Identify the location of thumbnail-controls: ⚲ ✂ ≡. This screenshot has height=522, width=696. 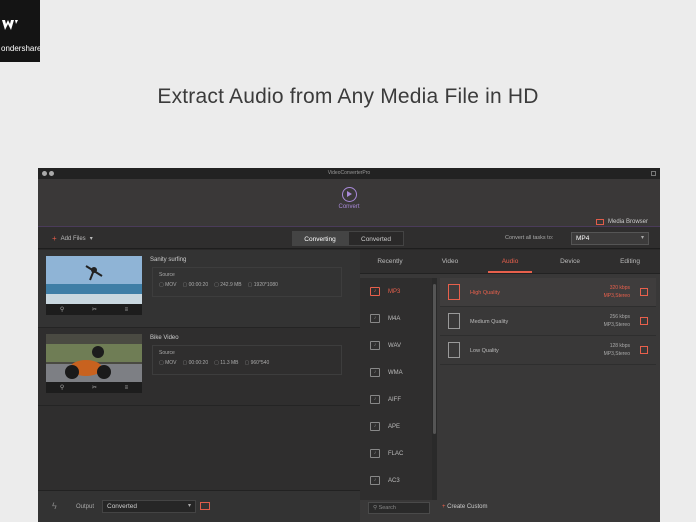
(94, 309).